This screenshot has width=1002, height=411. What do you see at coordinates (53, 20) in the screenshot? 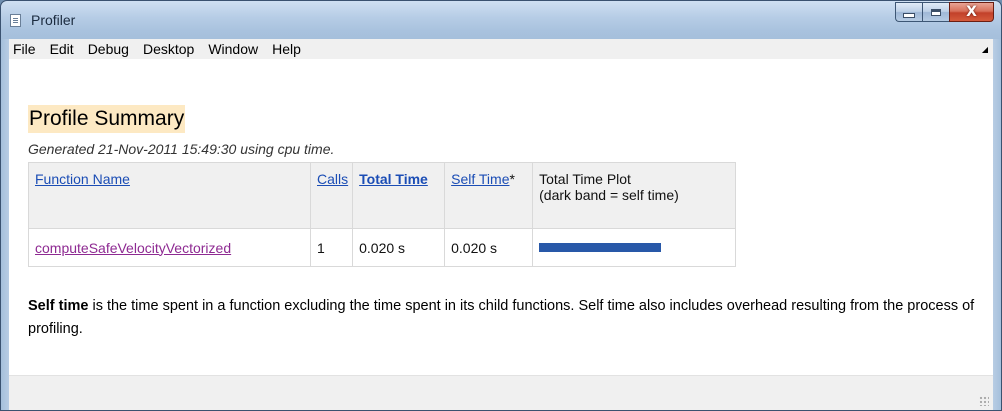
I see `window-title: Profiler` at bounding box center [53, 20].